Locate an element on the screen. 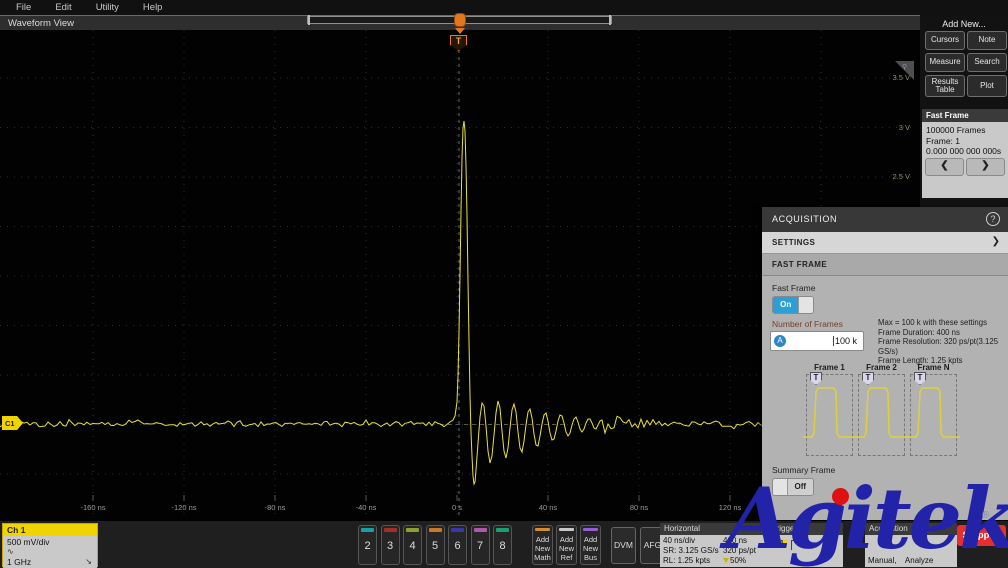  horizontal-badge-header: Horizontal is located at coordinates (714, 529).